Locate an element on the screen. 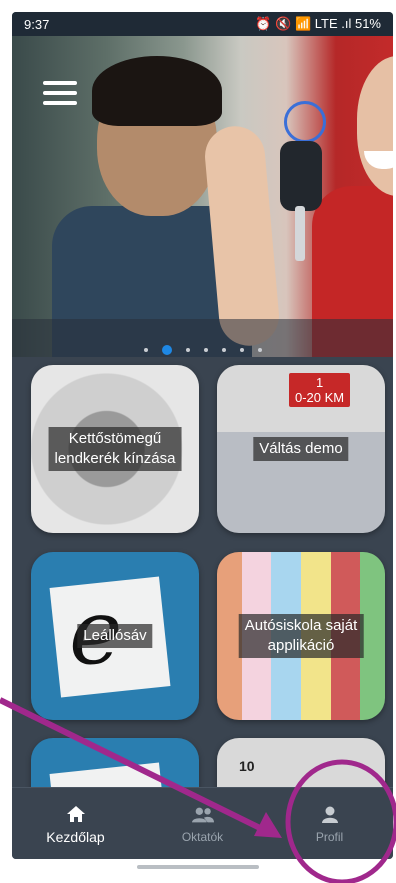 This screenshot has width=396, height=883. status-icons: ⏰ 🔇 📶 LTE .ıl is located at coordinates (303, 23).